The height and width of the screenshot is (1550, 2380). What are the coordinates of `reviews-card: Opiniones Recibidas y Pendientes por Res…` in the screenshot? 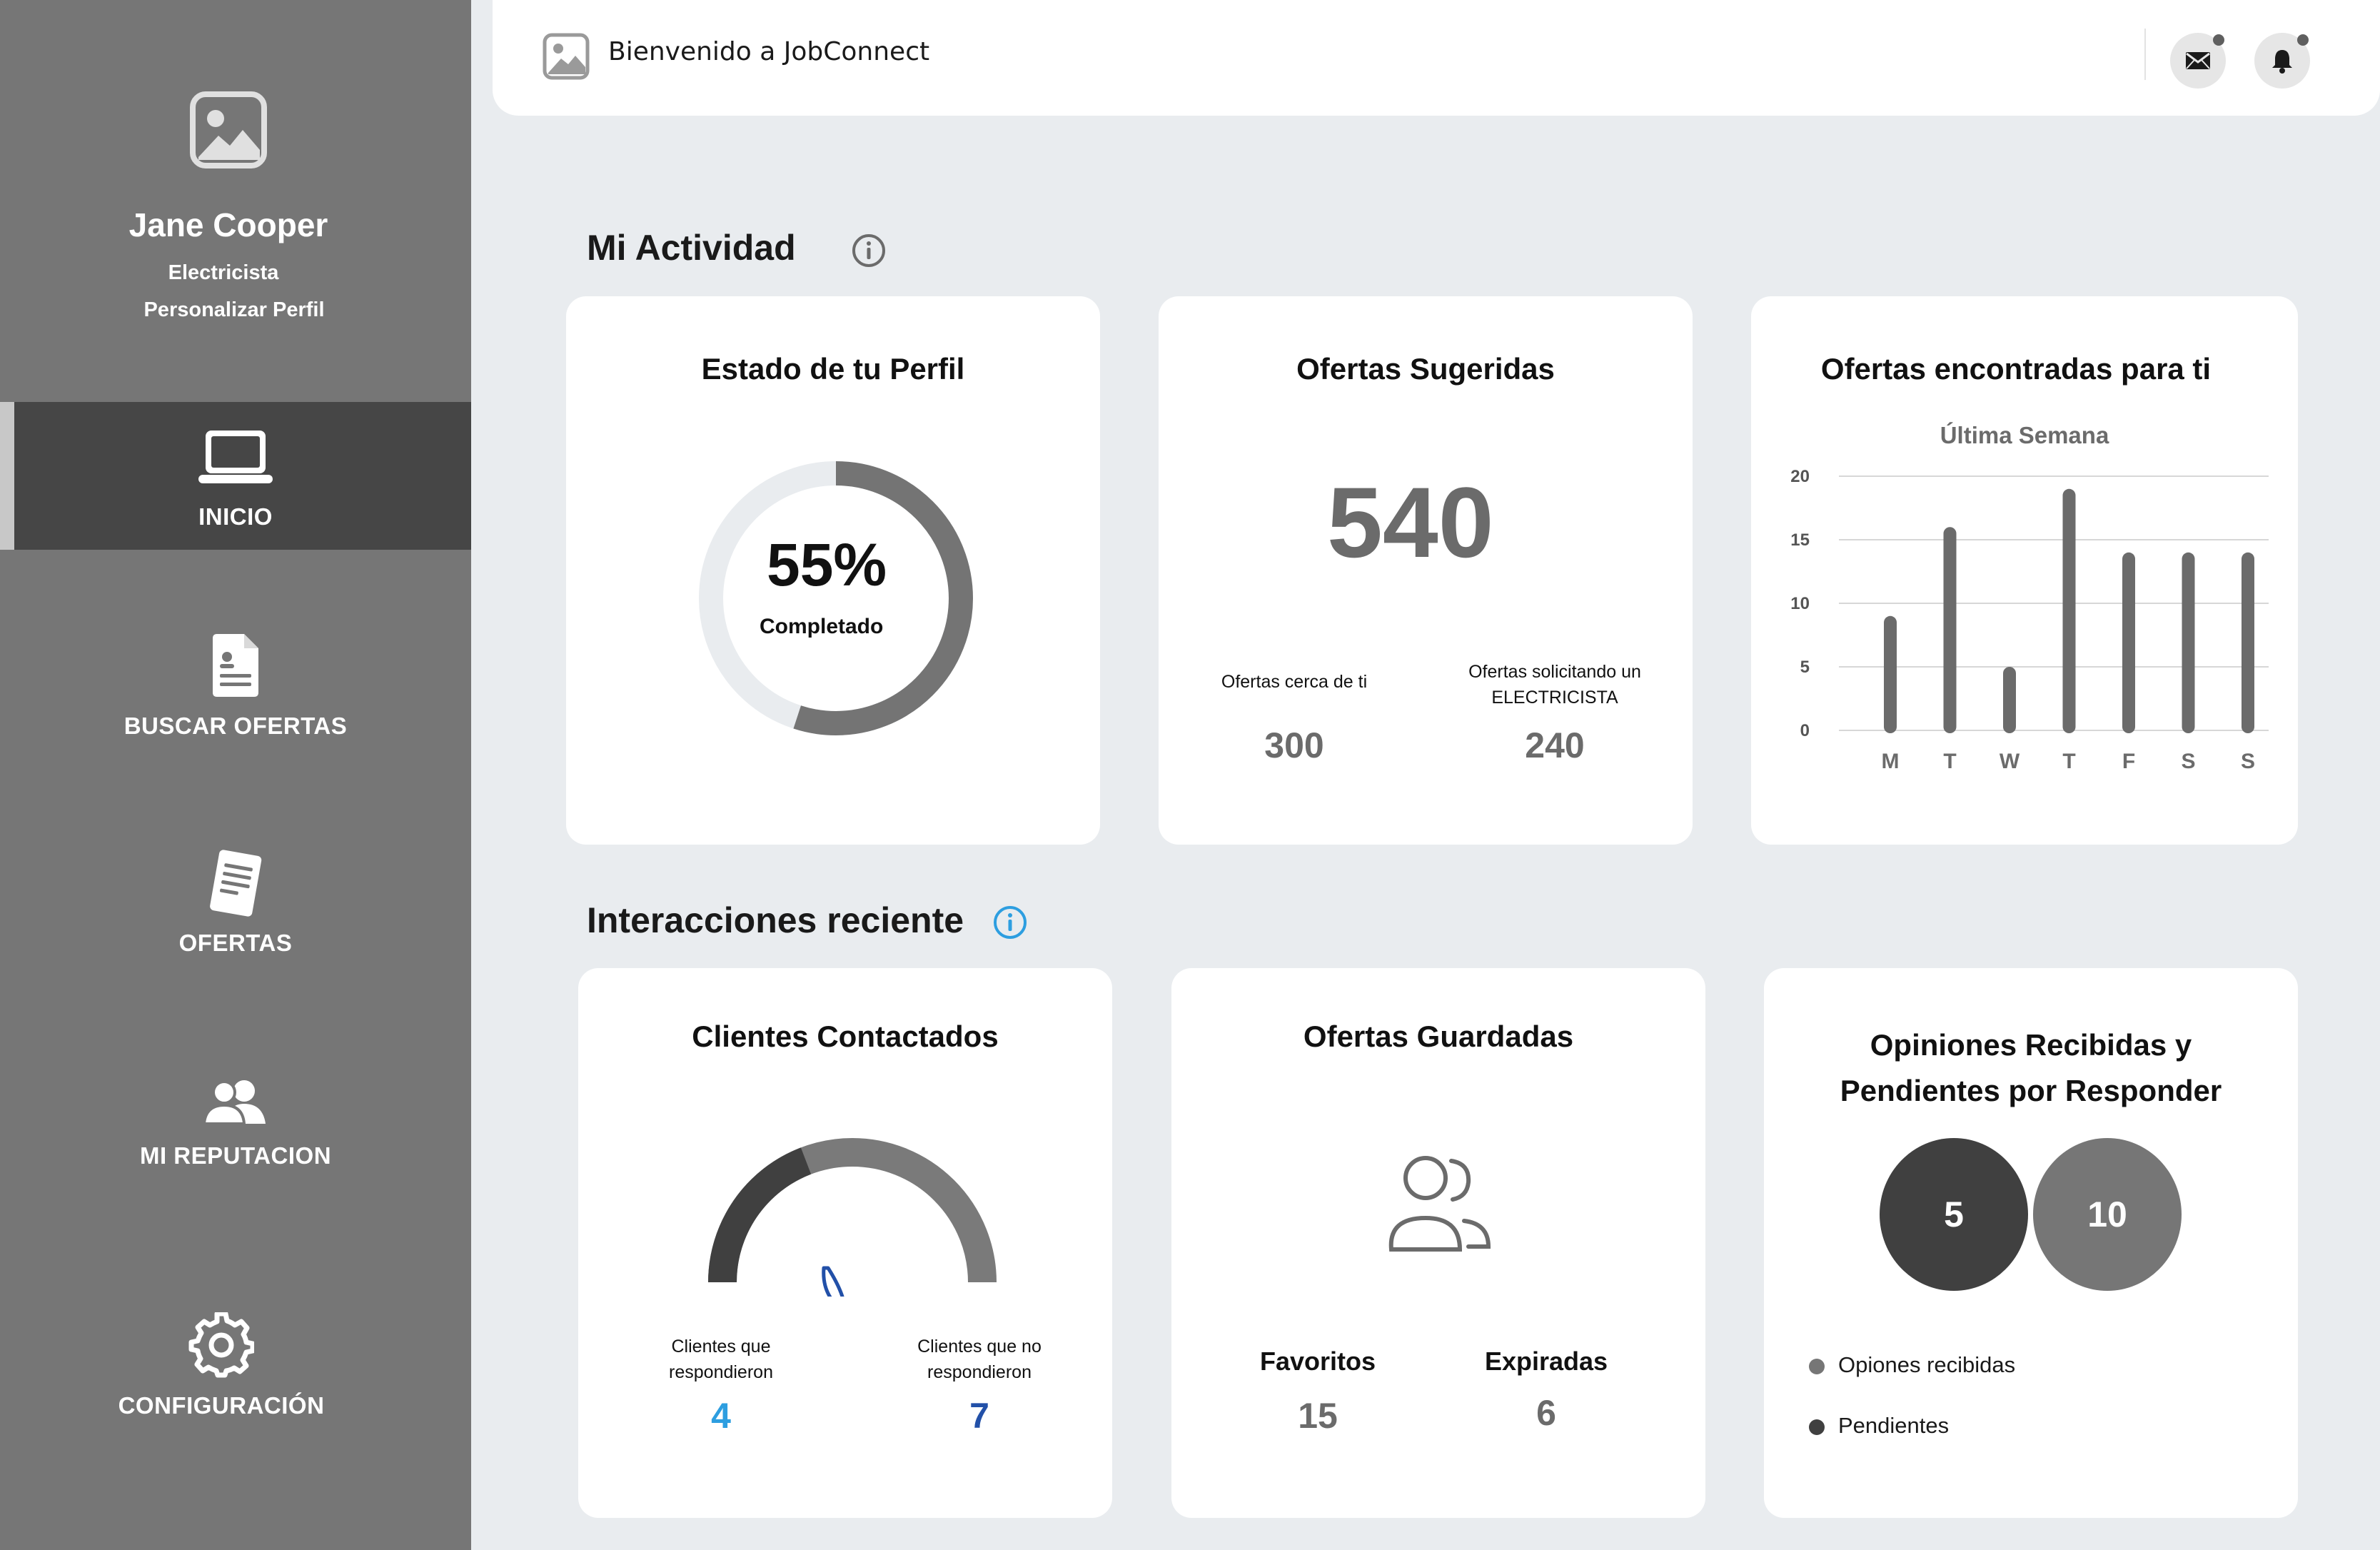 It's located at (2031, 1243).